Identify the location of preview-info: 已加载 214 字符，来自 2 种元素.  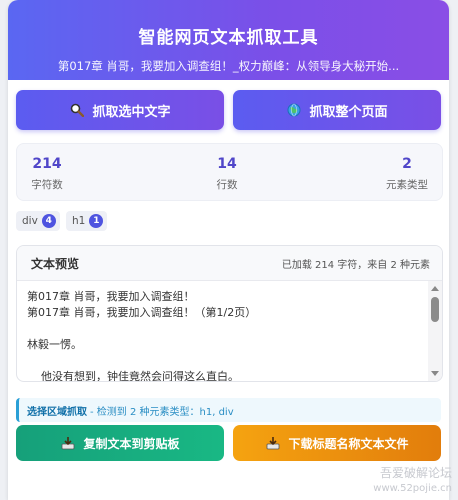
(355, 265).